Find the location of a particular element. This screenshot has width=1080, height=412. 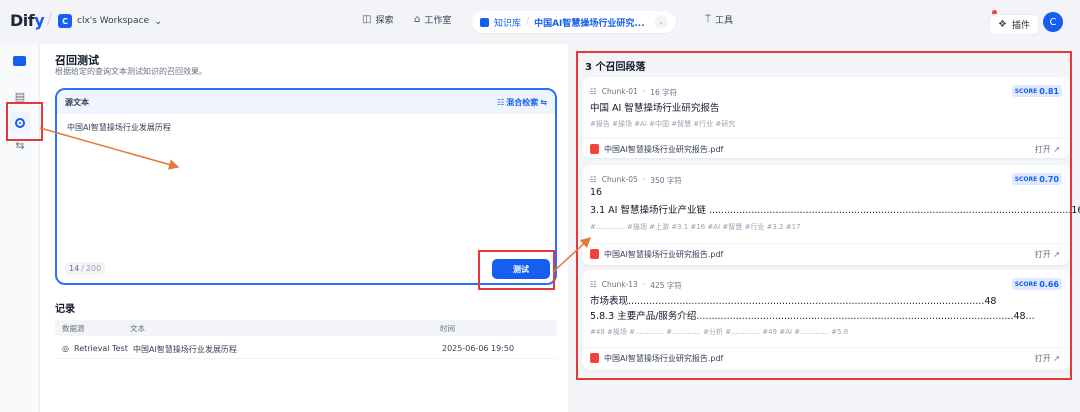

arrow-rail-to-query is located at coordinates (109, 148).